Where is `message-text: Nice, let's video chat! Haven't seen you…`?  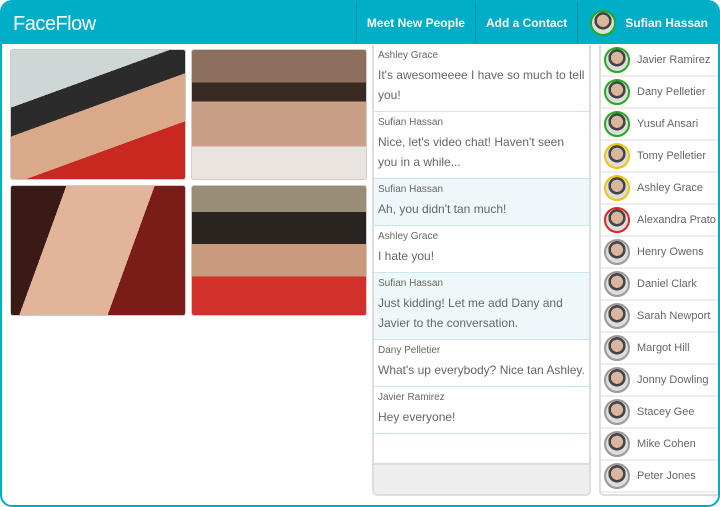
message-text: Nice, let's video chat! Haven't seen you… is located at coordinates (471, 152).